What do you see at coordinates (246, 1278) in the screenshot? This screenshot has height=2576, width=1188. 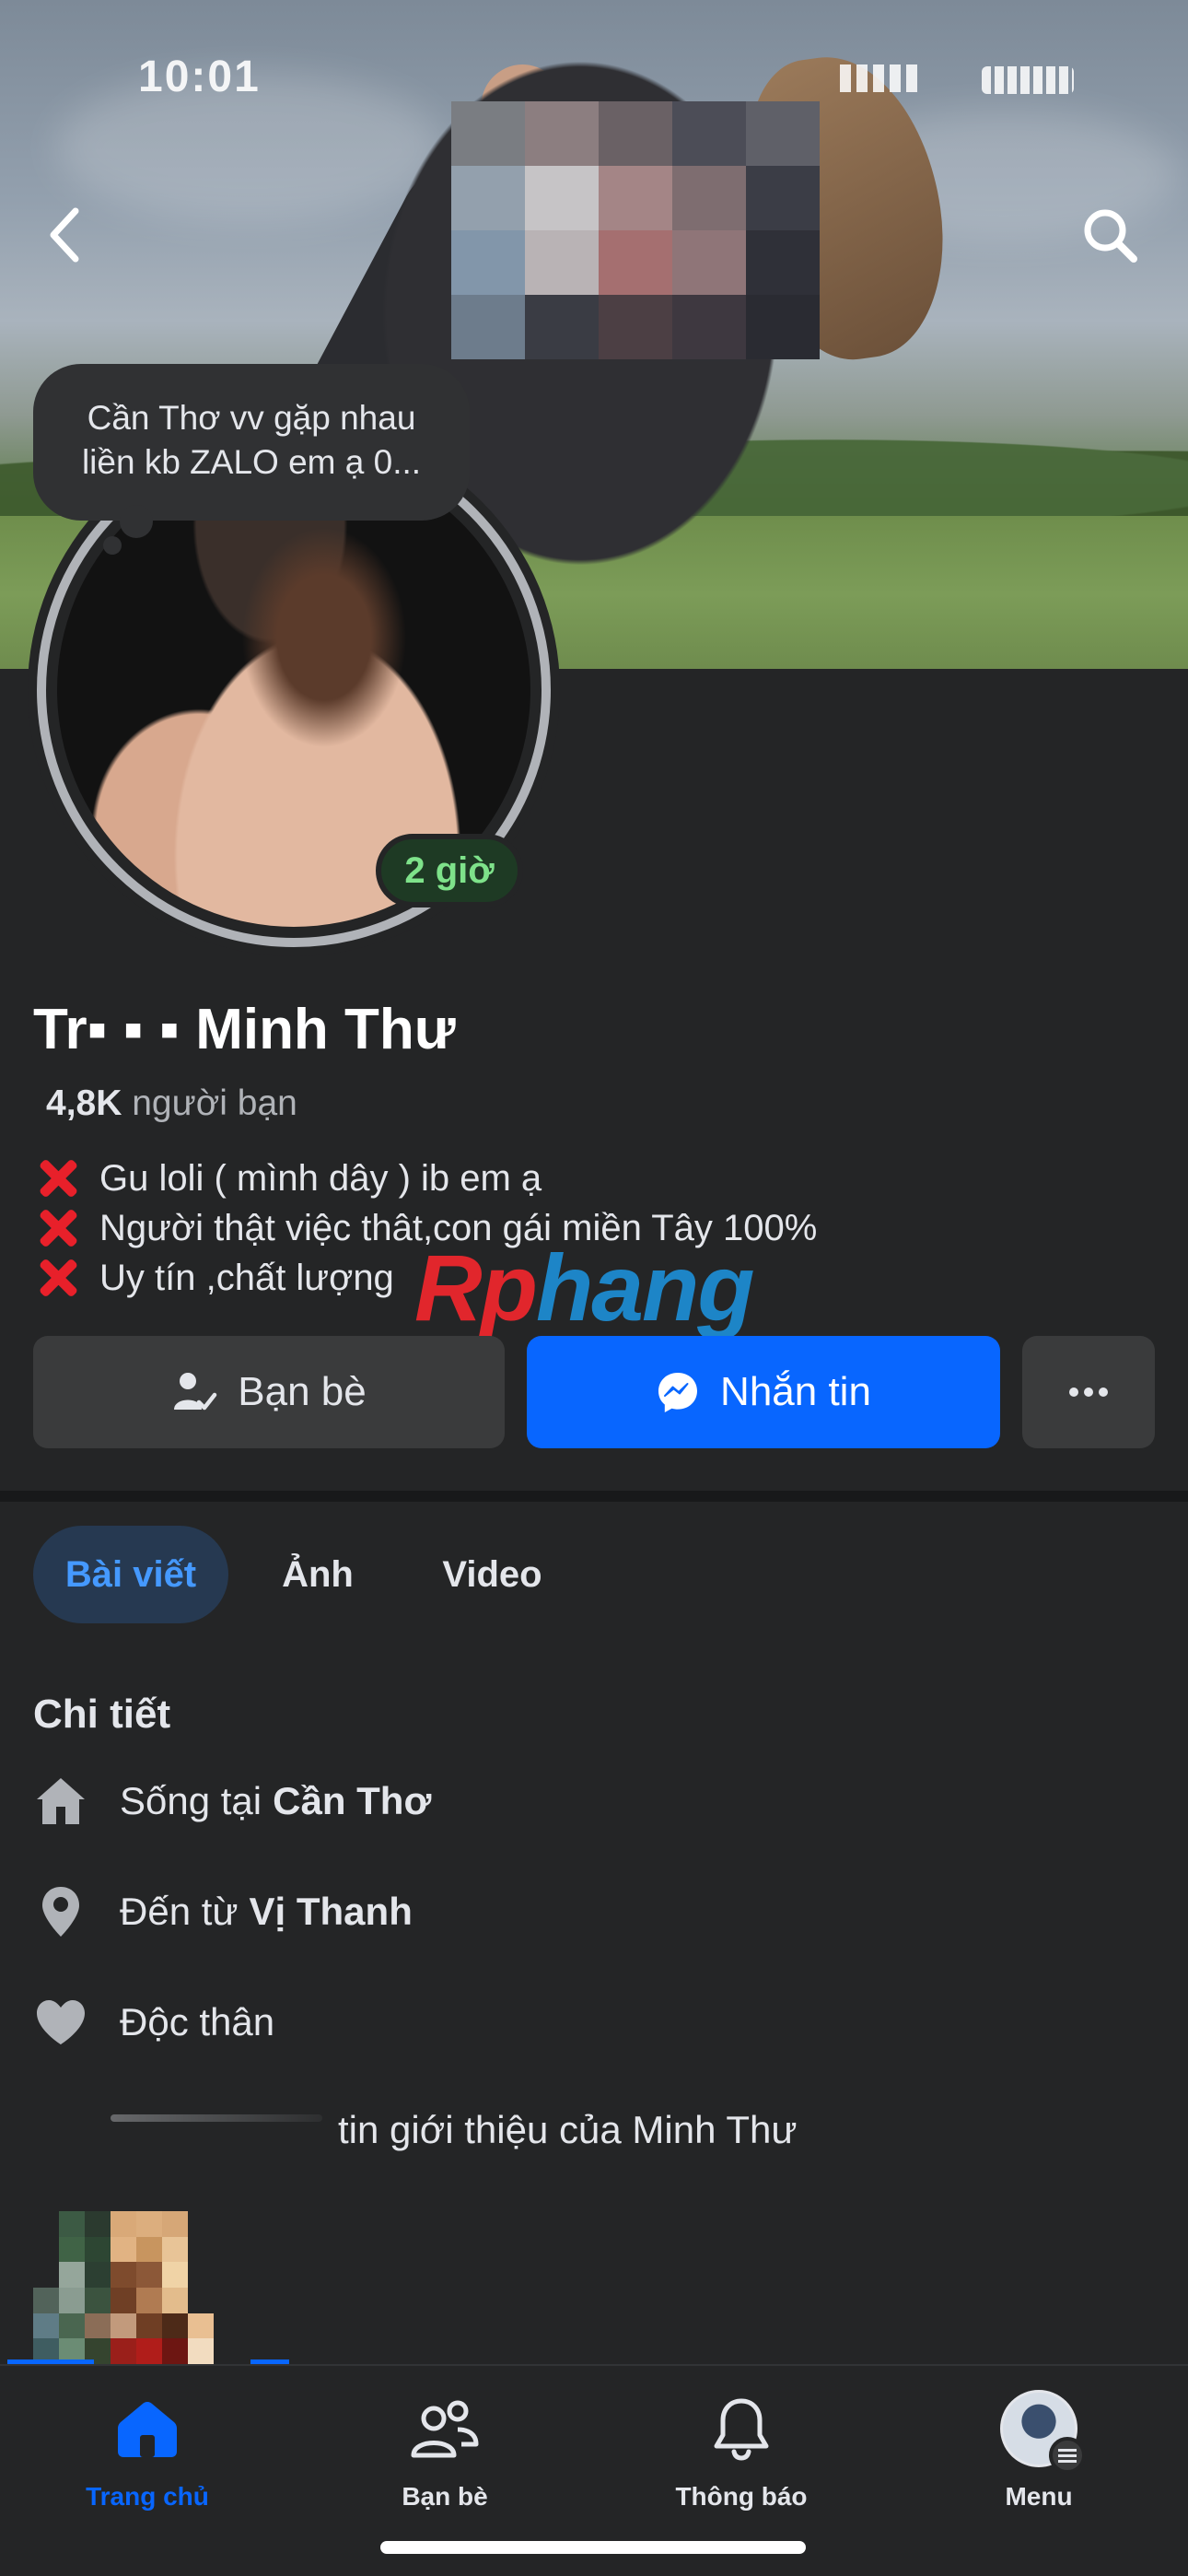 I see `bio-line-3: Uy tín ,chất lượng` at bounding box center [246, 1278].